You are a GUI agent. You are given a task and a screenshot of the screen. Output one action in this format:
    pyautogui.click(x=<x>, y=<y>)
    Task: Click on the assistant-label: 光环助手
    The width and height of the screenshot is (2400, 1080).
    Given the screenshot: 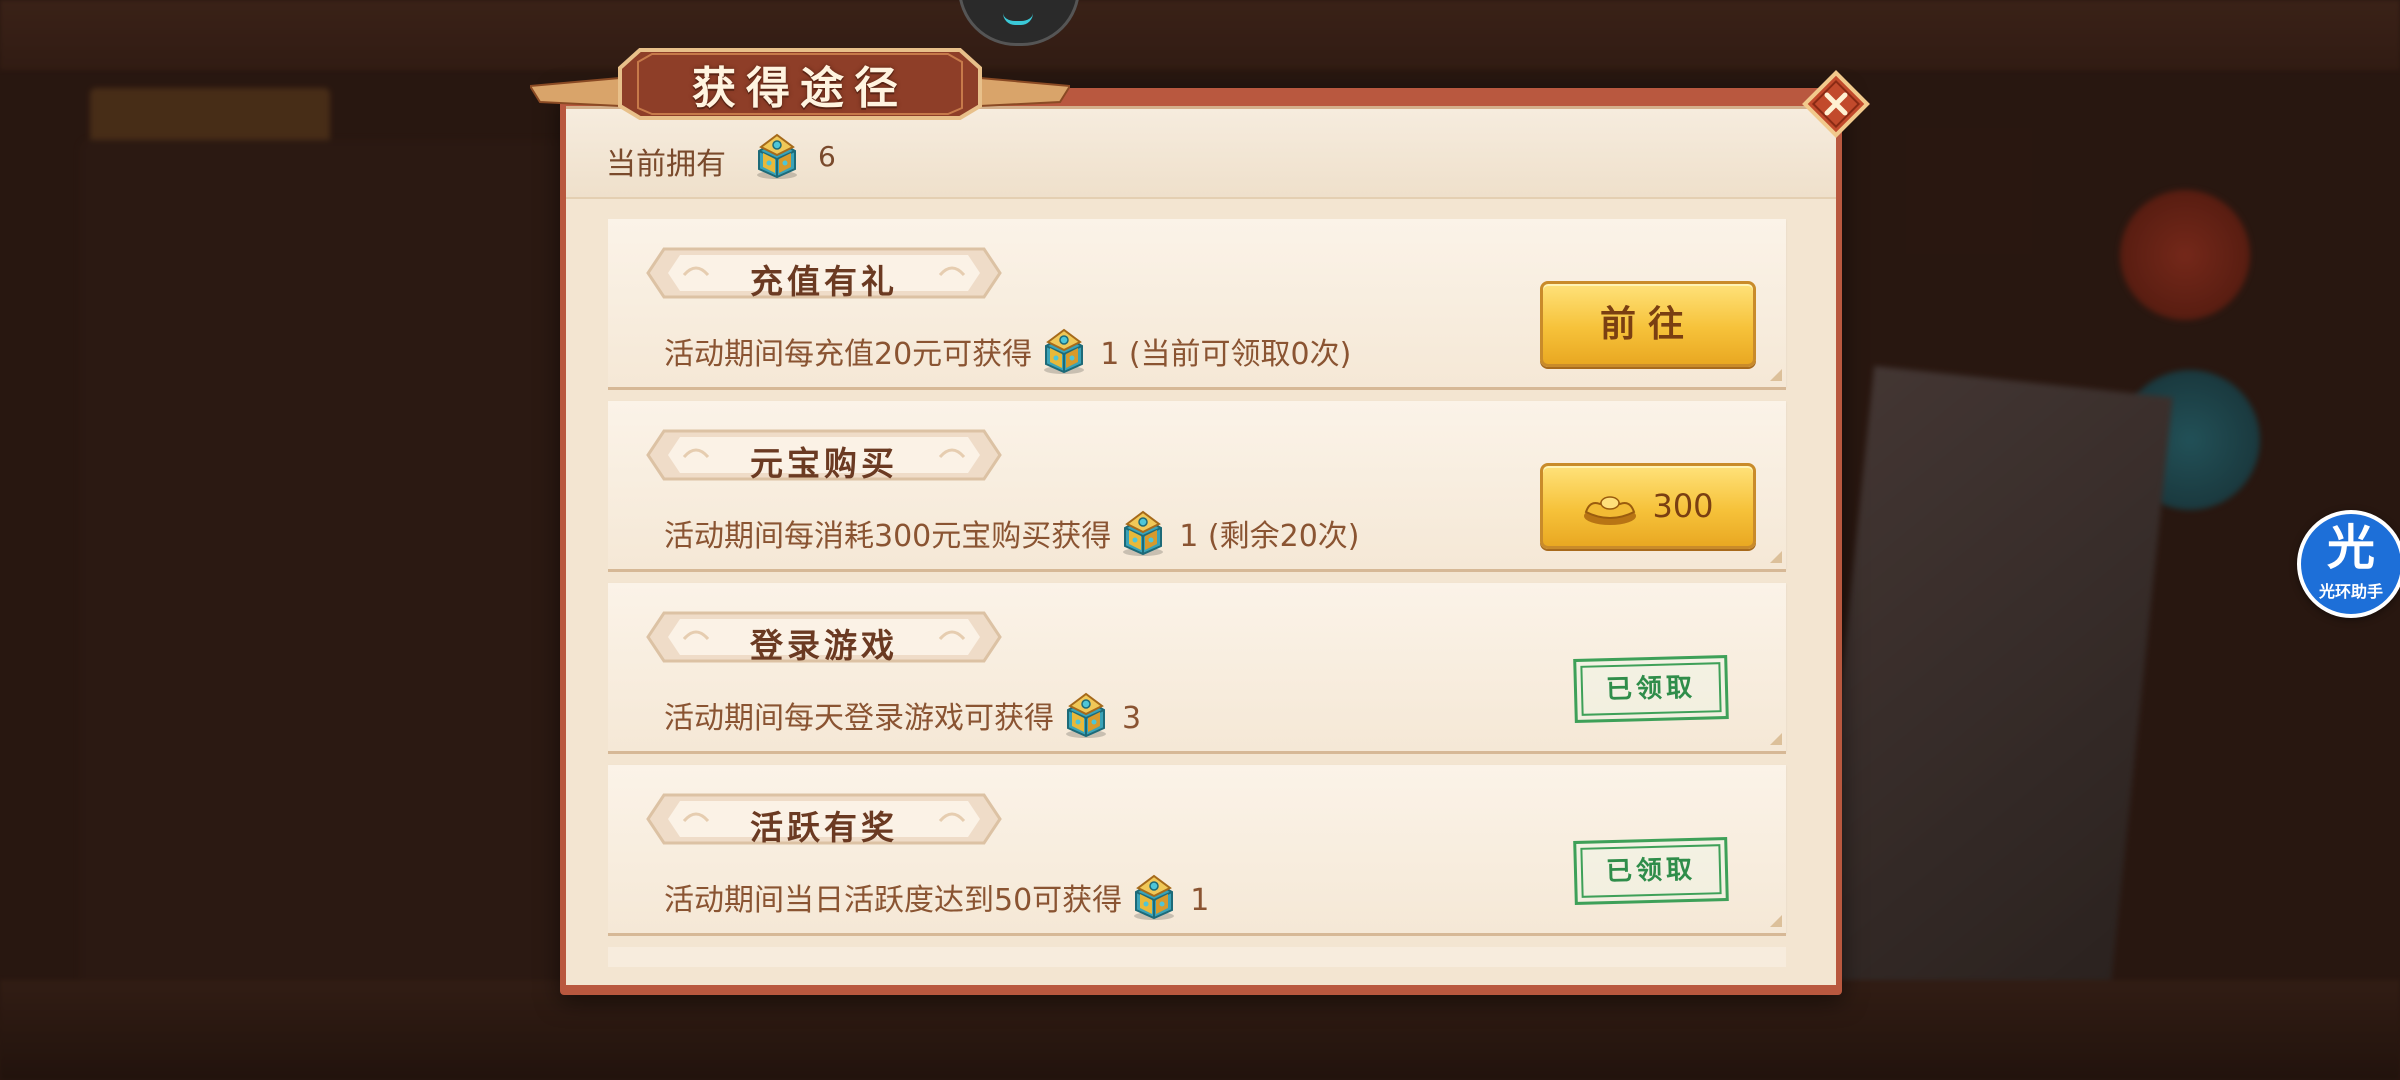 What is the action you would take?
    pyautogui.click(x=2350, y=591)
    